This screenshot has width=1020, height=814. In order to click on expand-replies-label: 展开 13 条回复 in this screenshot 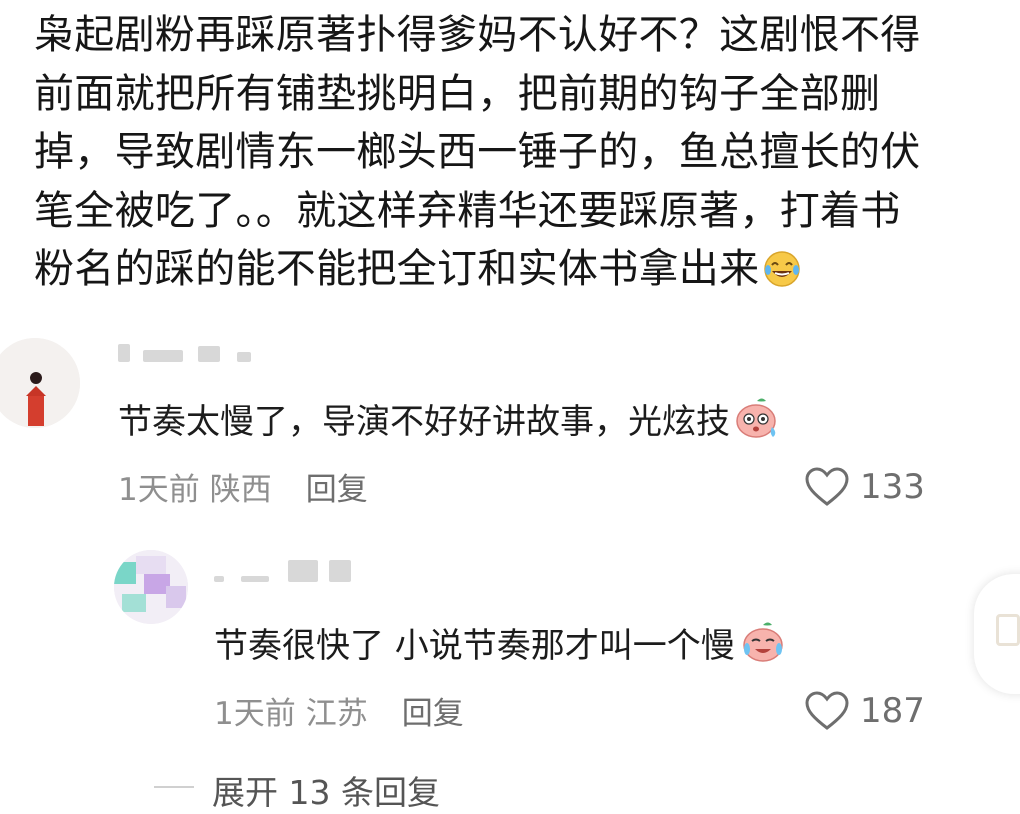, I will do `click(326, 792)`.